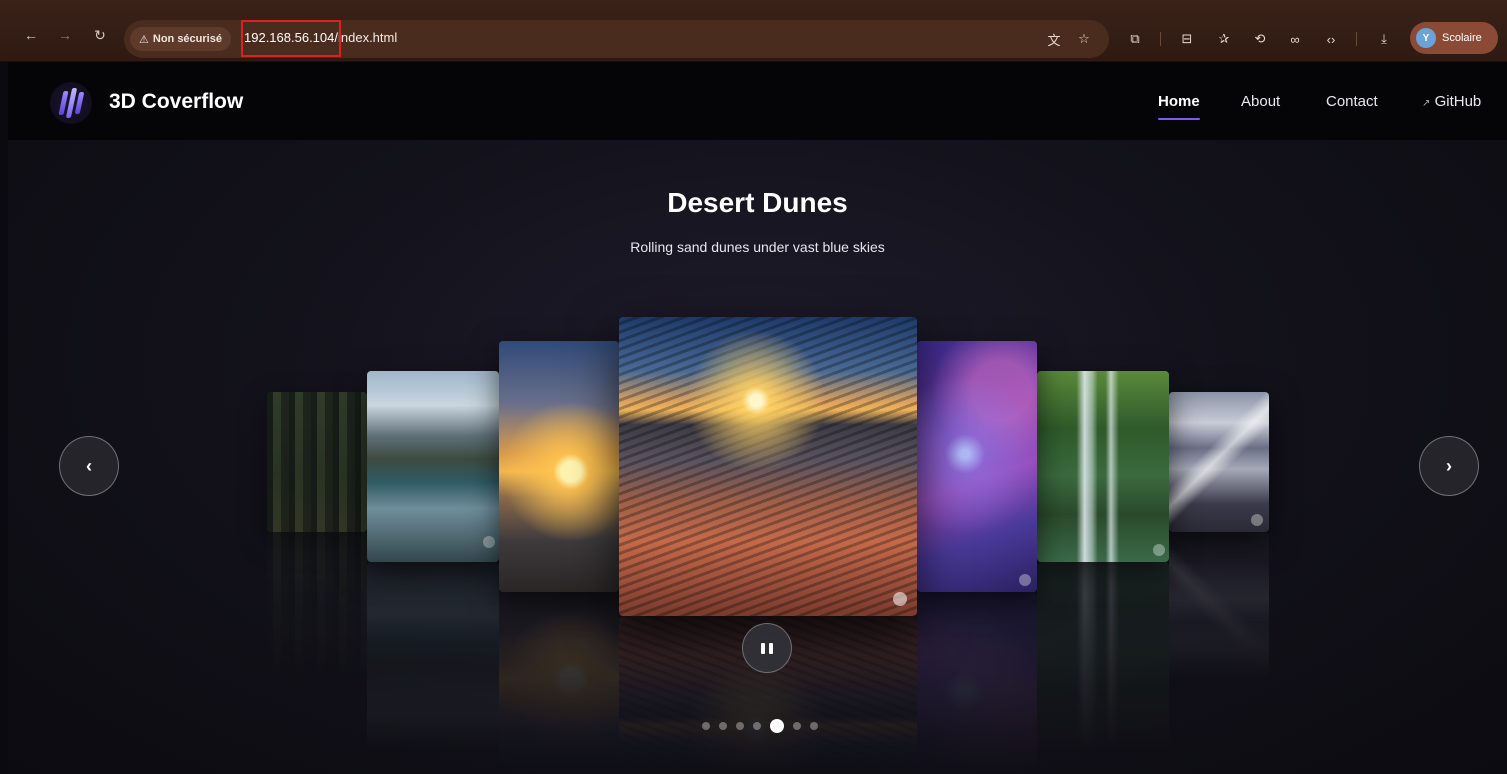  What do you see at coordinates (65, 35) in the screenshot?
I see `arrow-right-icon: →` at bounding box center [65, 35].